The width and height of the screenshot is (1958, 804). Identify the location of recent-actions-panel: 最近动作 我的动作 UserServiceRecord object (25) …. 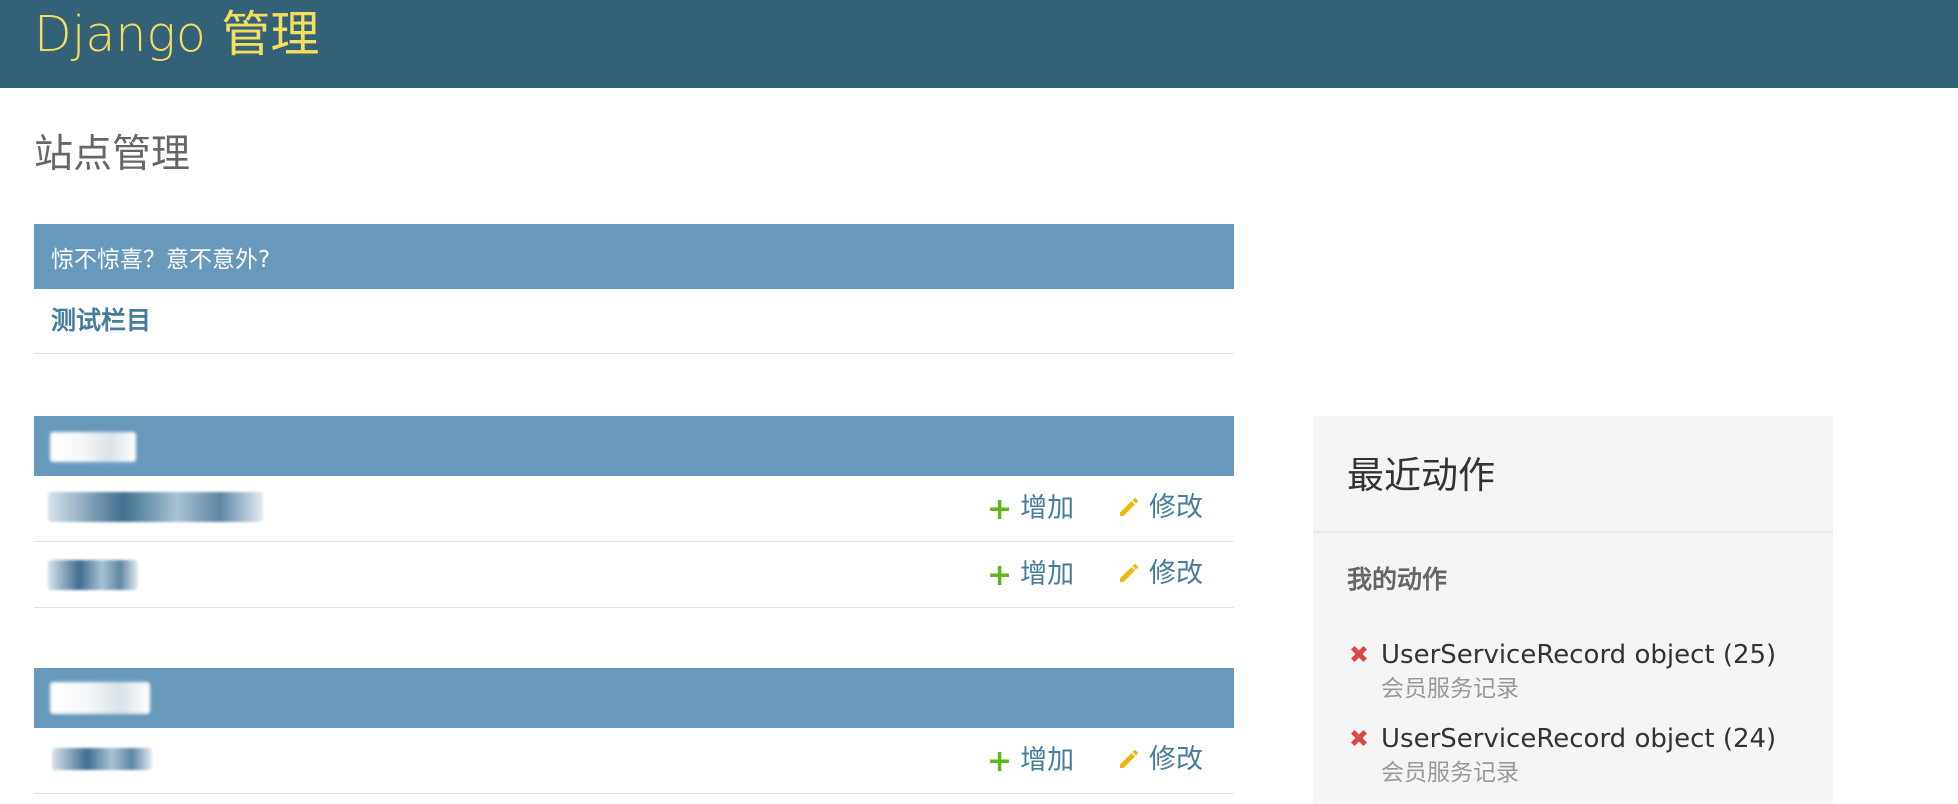
(1573, 610).